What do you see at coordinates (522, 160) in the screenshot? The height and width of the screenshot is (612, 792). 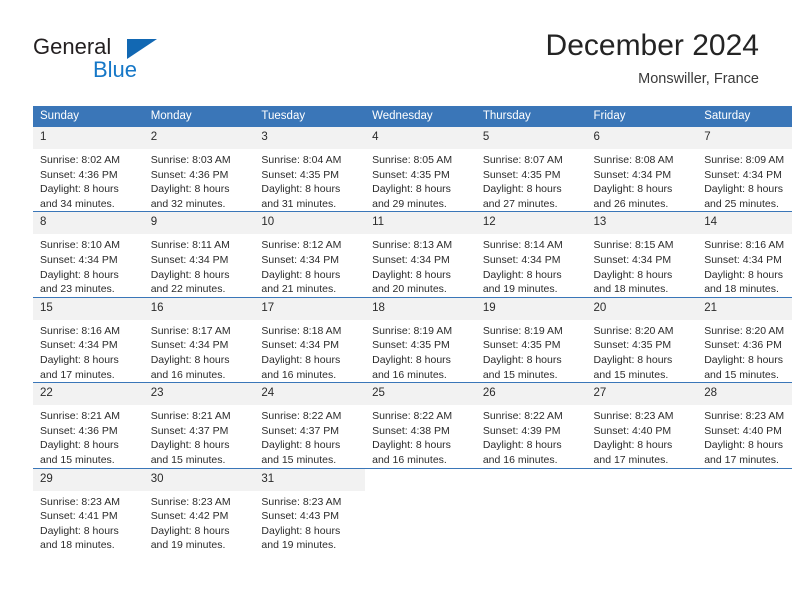 I see `day-sunrise-text: Sunrise: 8:07 AM` at bounding box center [522, 160].